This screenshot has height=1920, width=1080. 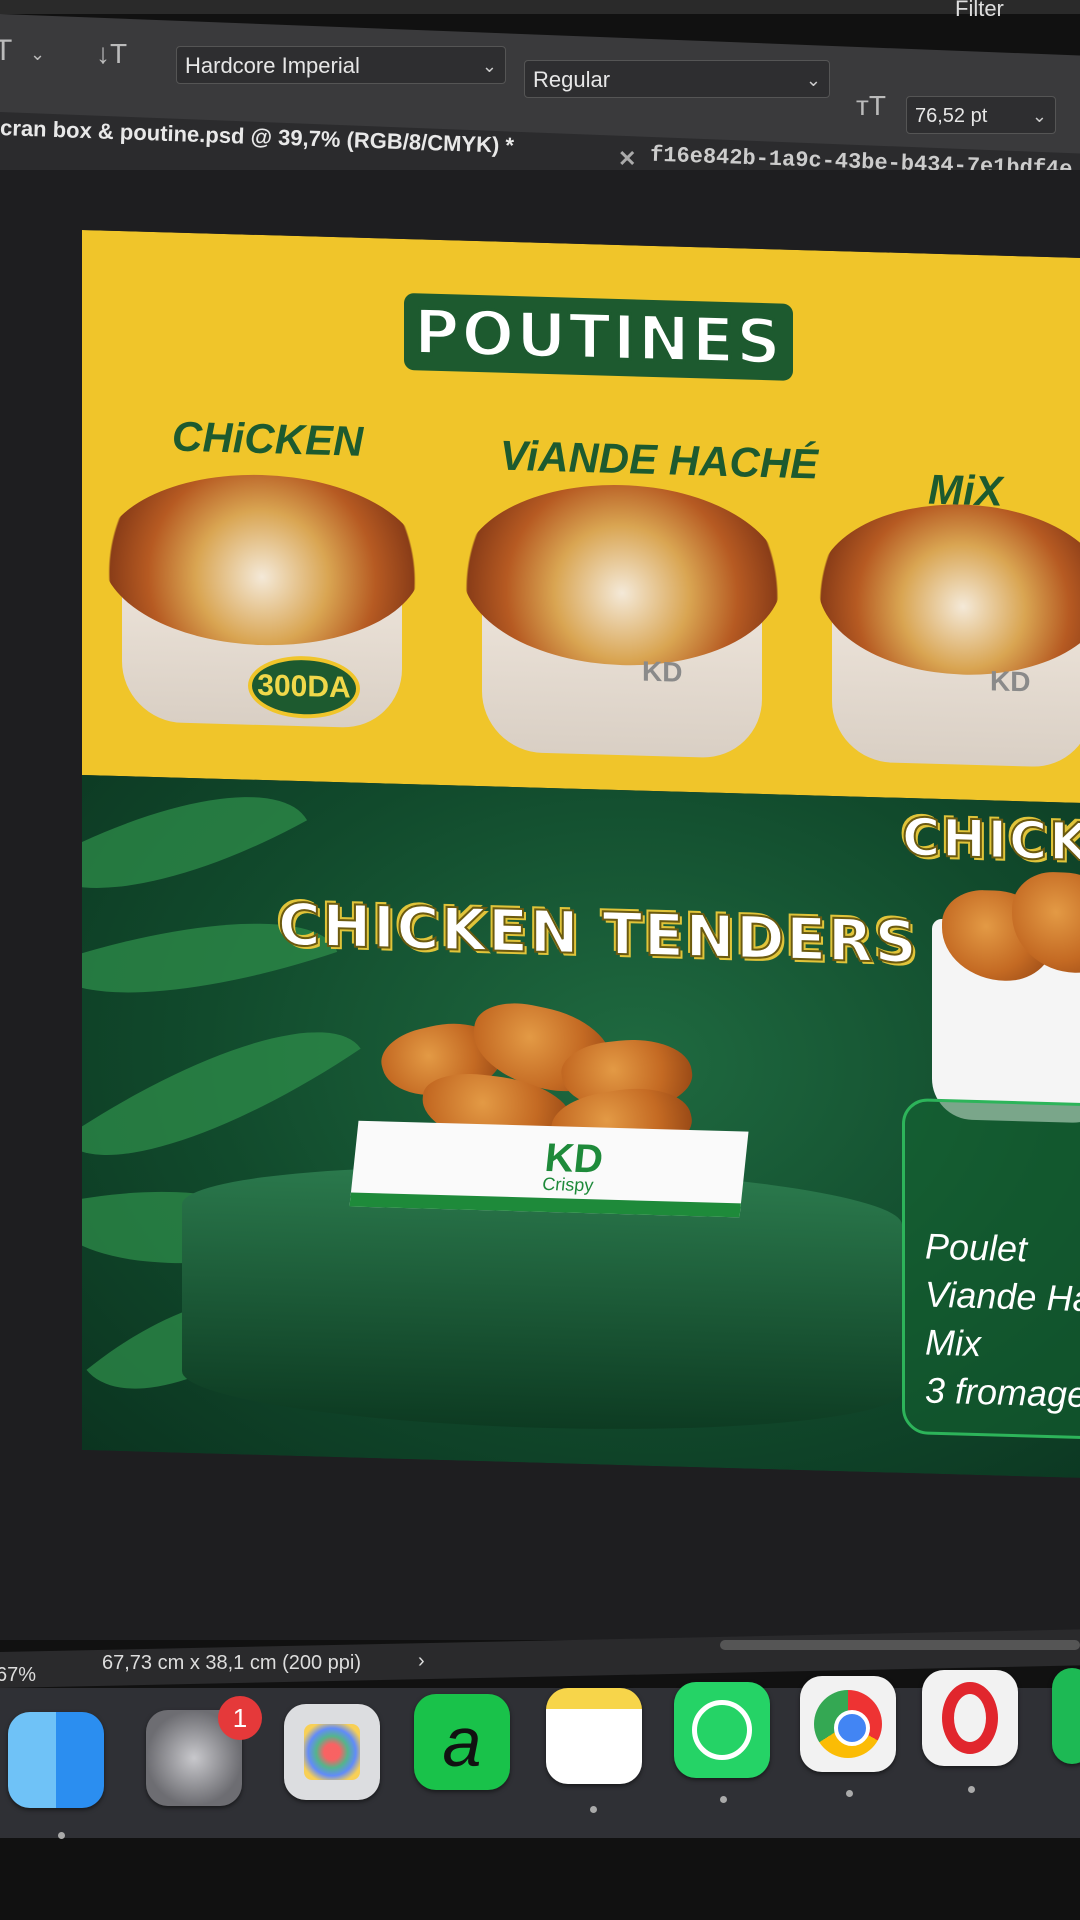 I want to click on chicken-bucket-title: CHICKE, so click(x=990, y=841).